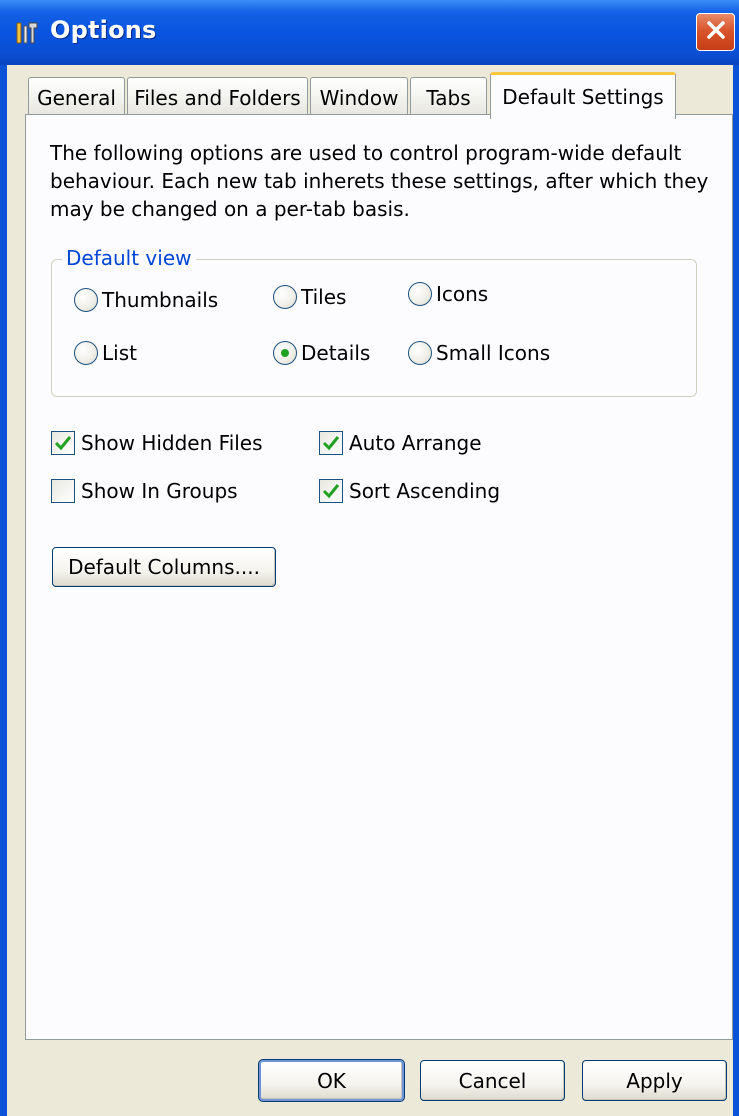 Image resolution: width=739 pixels, height=1116 pixels. I want to click on tab-default-settings: Default Settings, so click(583, 95).